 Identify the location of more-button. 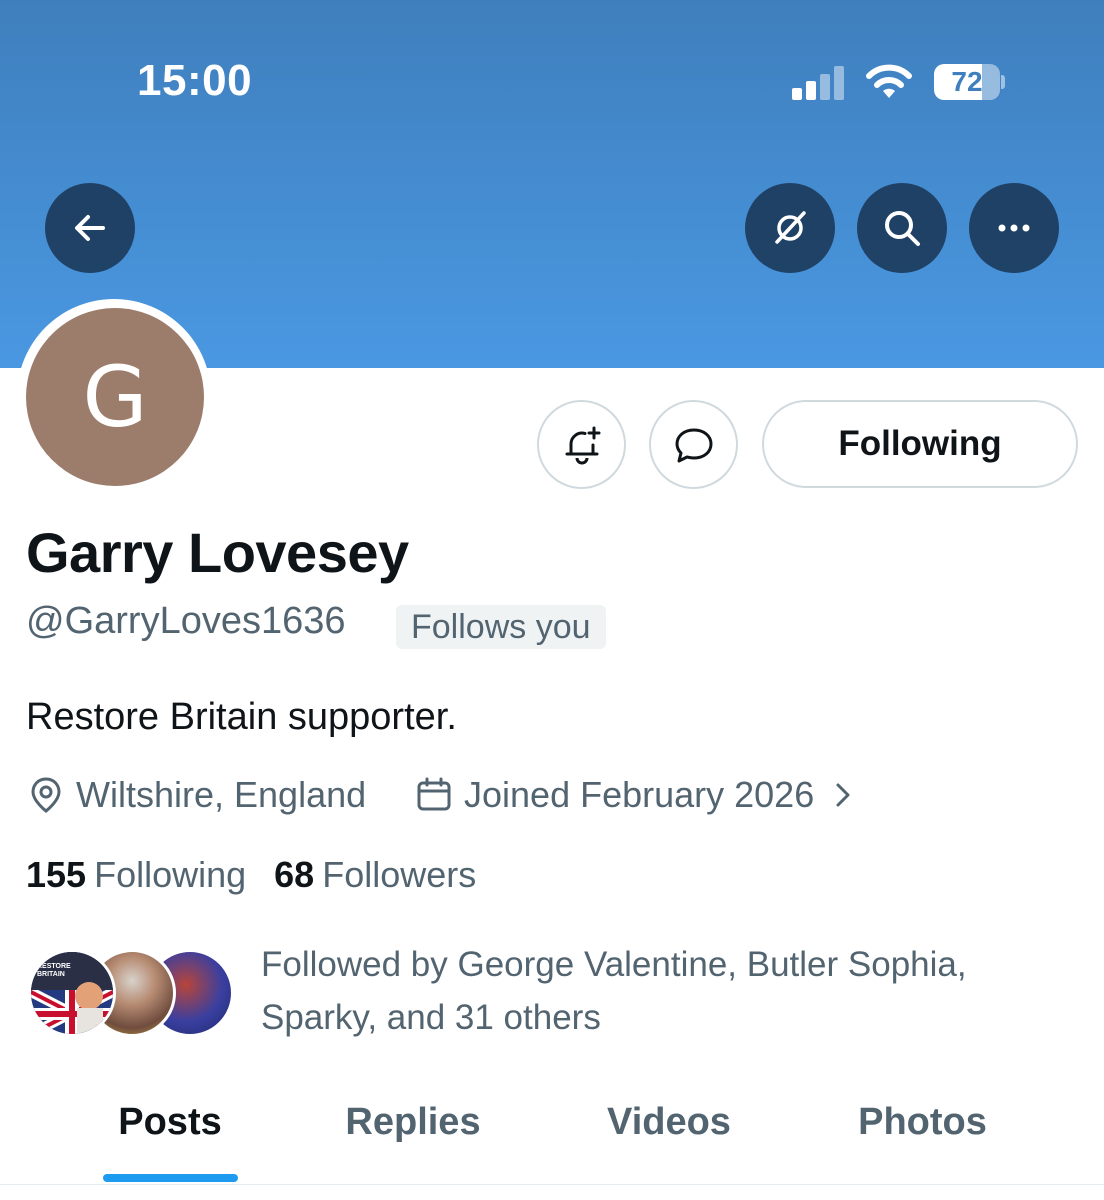
(1014, 228).